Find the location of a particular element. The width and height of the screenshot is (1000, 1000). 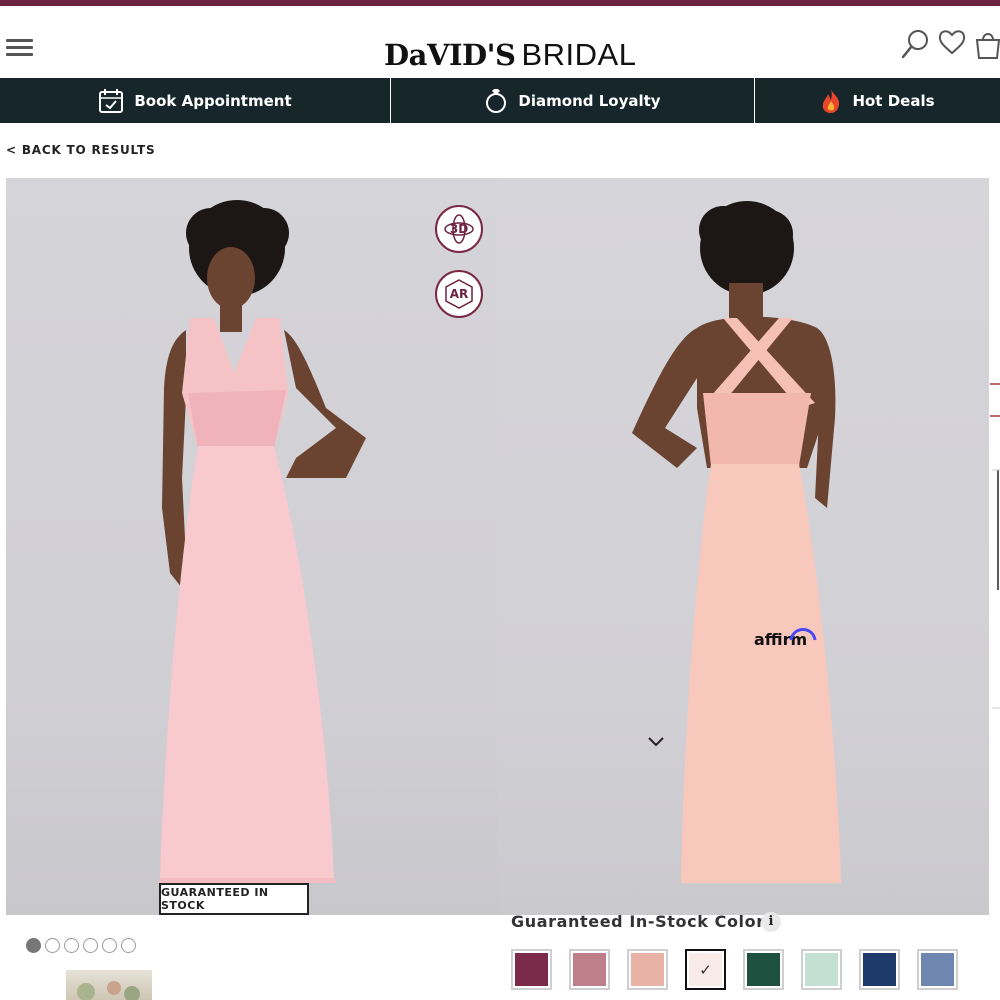

color-swatch-dusty-rose is located at coordinates (589, 969).